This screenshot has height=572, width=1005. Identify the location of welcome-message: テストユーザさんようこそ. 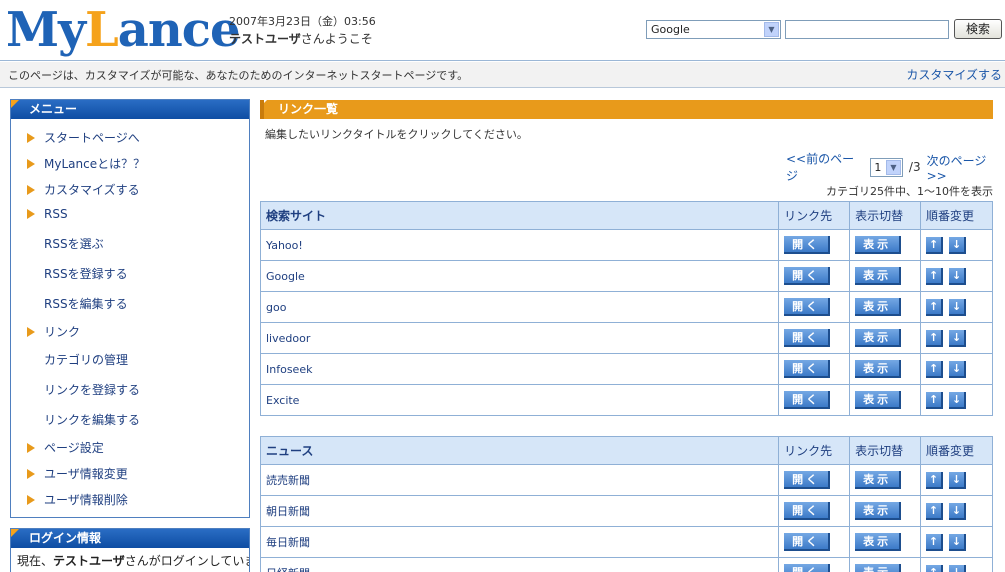
(301, 38).